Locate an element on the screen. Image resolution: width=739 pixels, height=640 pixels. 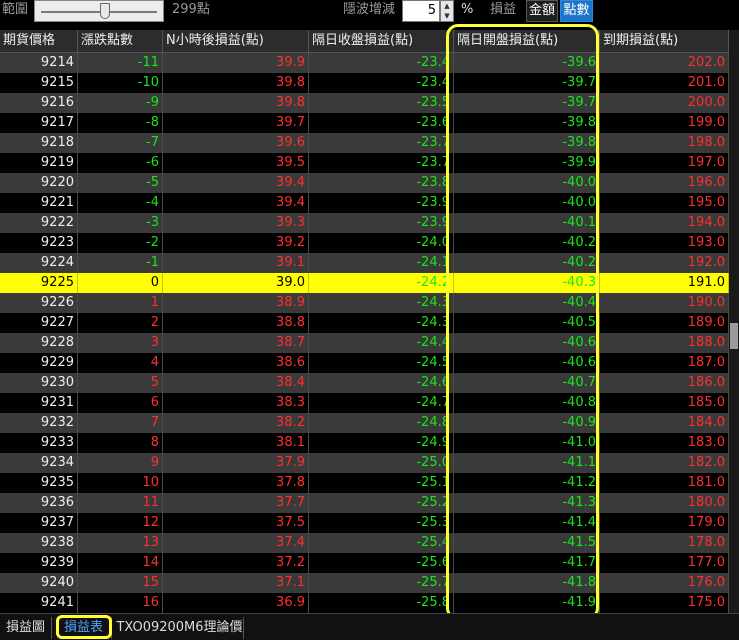
cell-n-hour-pnl: 38.4 is located at coordinates (236, 383).